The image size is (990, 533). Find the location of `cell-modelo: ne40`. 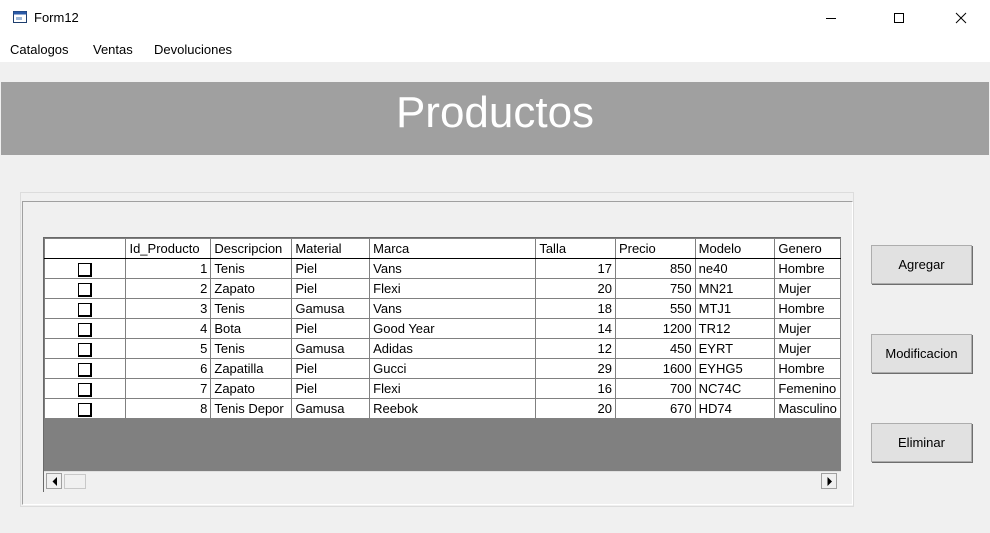

cell-modelo: ne40 is located at coordinates (735, 268).